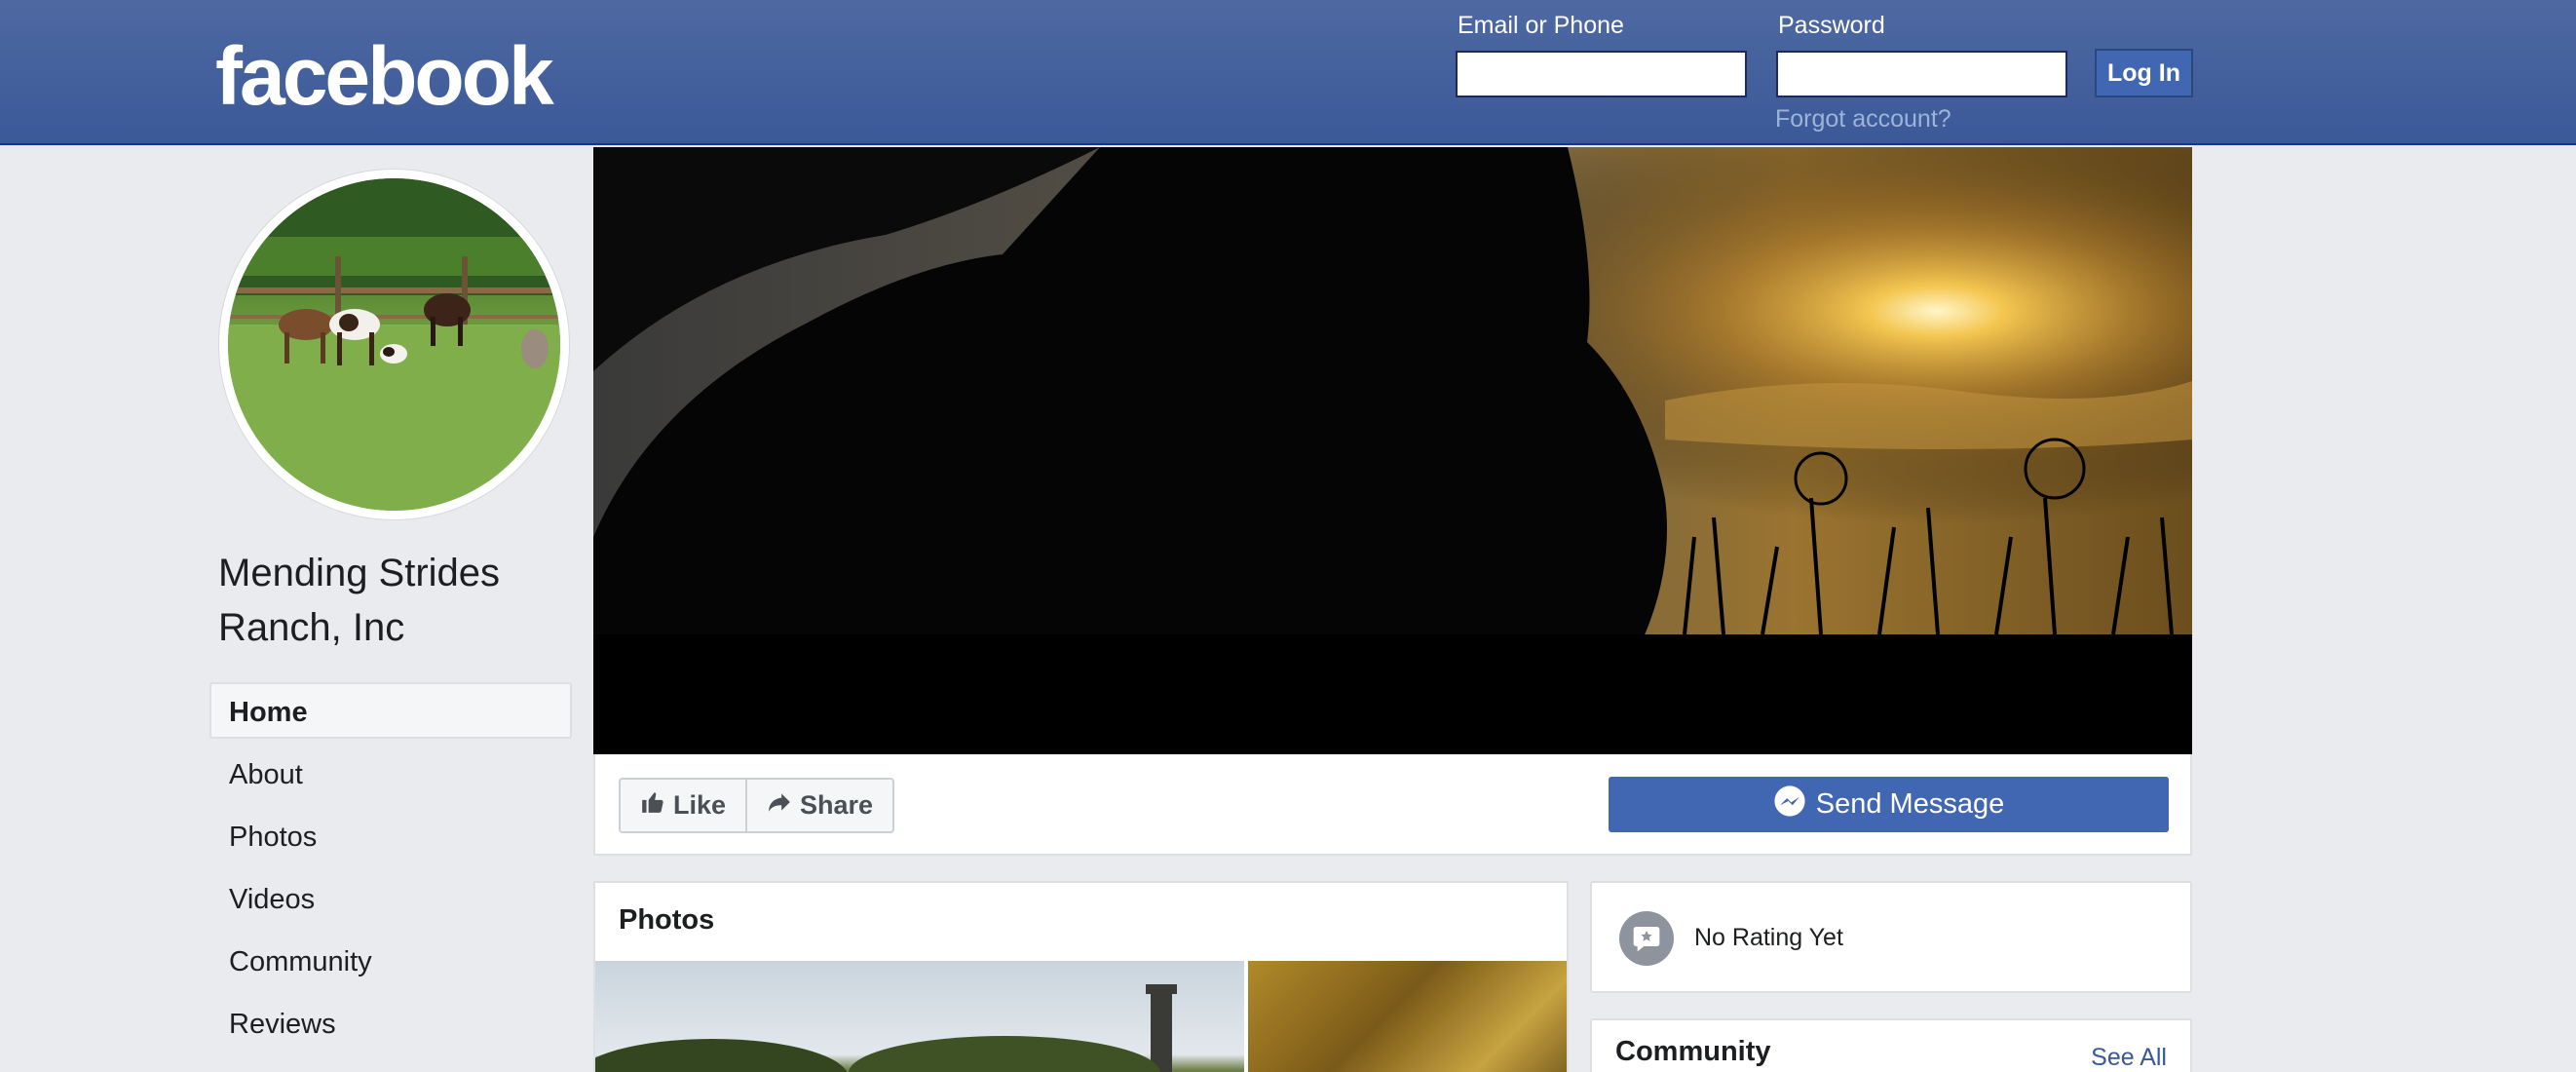  Describe the element at coordinates (390, 773) in the screenshot. I see `sidebar-item-about: About` at that location.